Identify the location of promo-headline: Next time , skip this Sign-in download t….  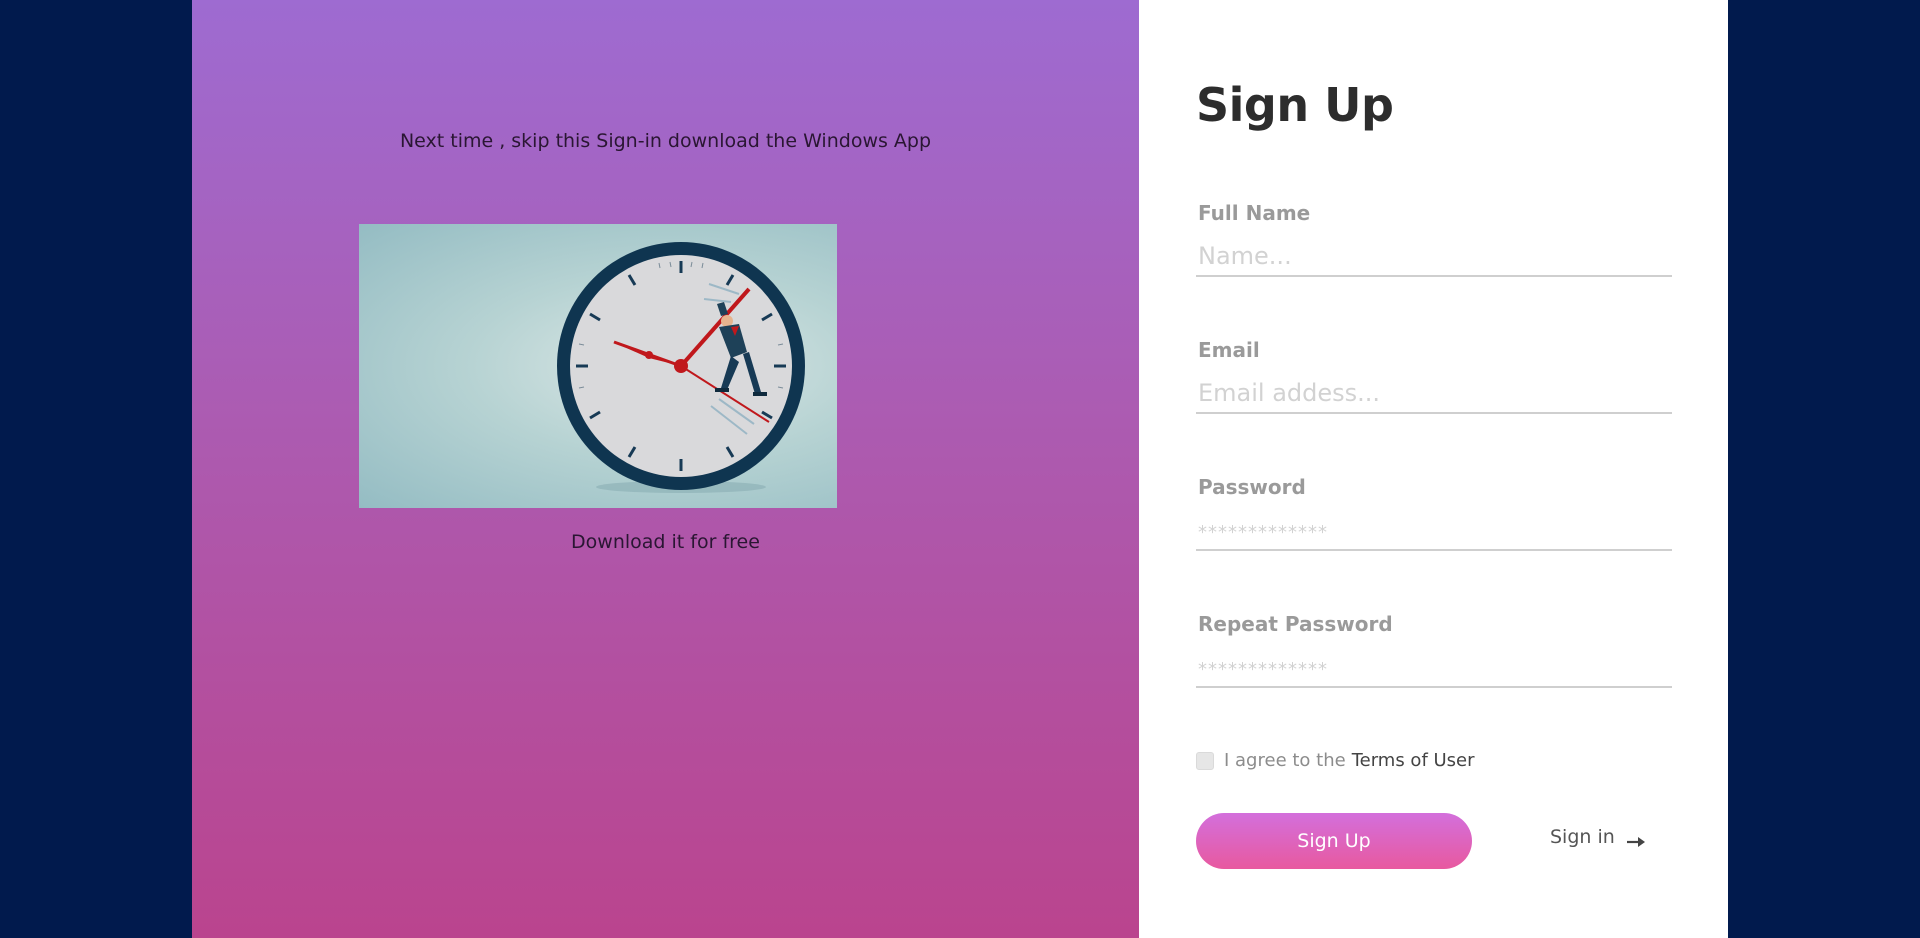
(665, 141).